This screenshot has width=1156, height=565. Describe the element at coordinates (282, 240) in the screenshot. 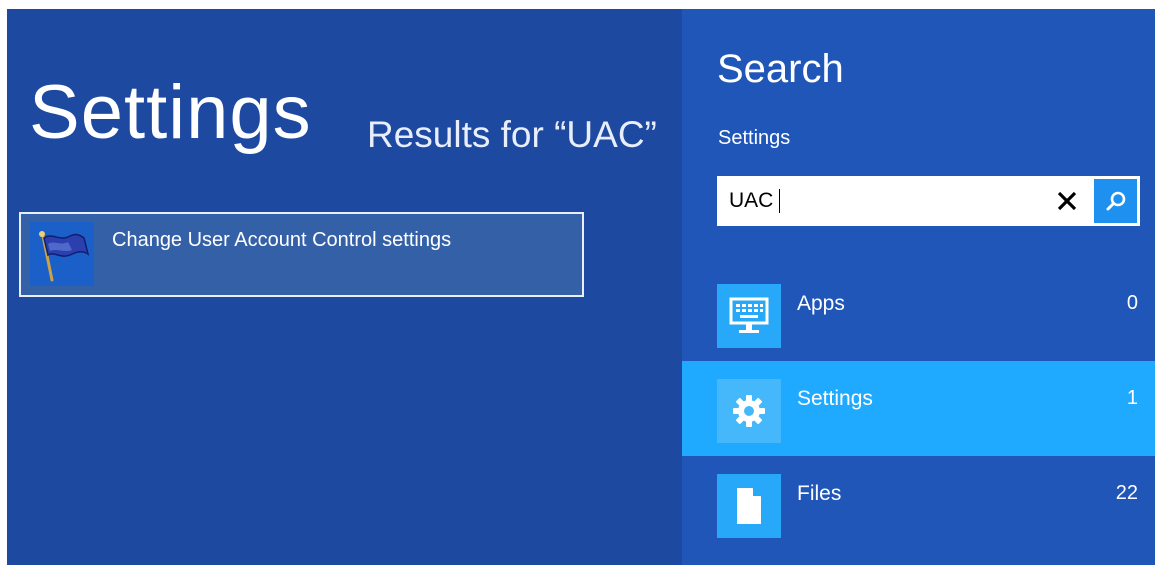

I see `result-label: Change User Account Control settings` at that location.